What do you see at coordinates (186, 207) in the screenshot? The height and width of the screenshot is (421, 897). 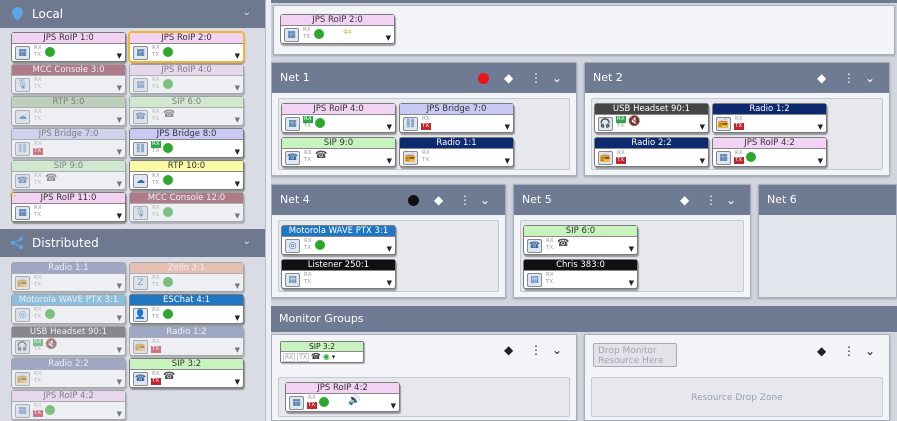 I see `resource-tile: MCC Console 12:0 🎙 RX TX ▼` at bounding box center [186, 207].